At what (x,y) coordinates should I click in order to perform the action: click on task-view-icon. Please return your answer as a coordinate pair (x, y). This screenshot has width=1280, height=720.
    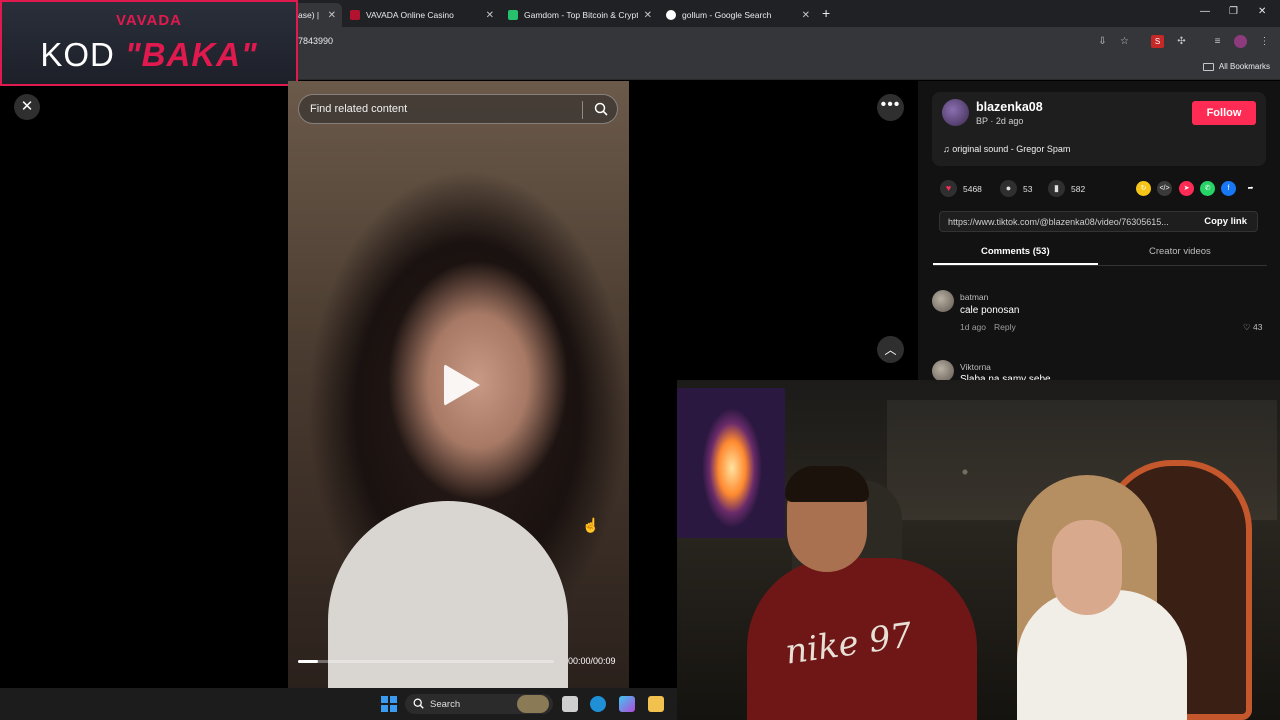
    Looking at the image, I should click on (570, 704).